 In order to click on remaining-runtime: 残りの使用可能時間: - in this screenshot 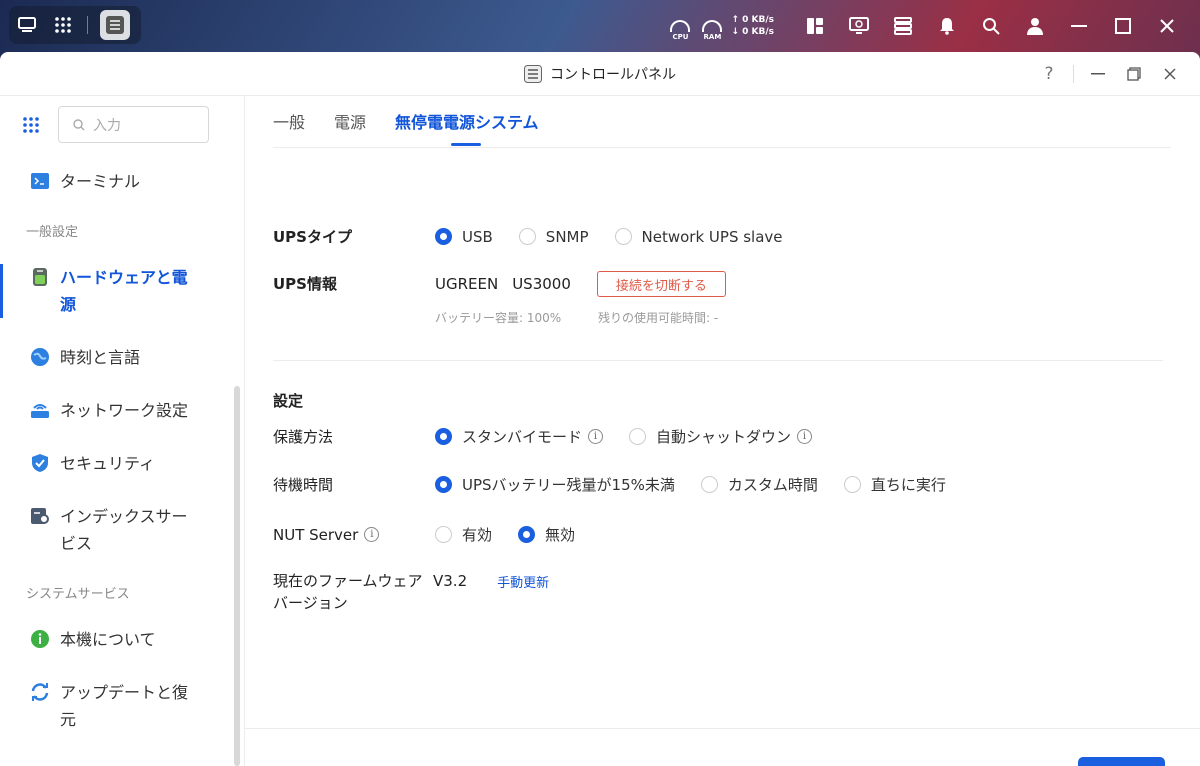, I will do `click(658, 318)`.